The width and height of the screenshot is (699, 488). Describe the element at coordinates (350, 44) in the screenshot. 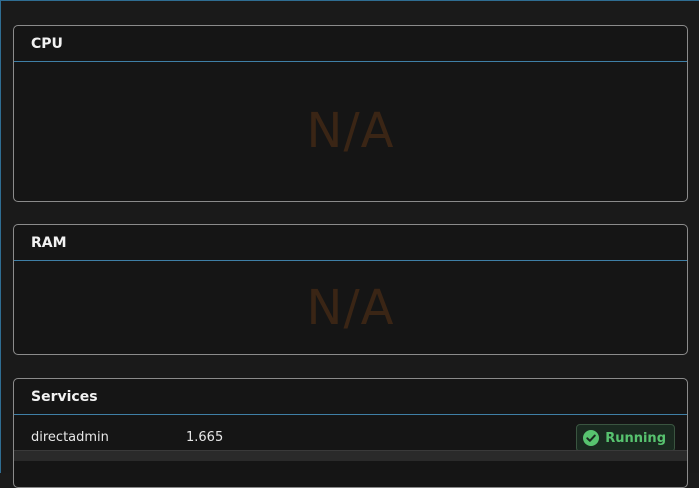

I see `cpu-panel-header: CPU` at that location.